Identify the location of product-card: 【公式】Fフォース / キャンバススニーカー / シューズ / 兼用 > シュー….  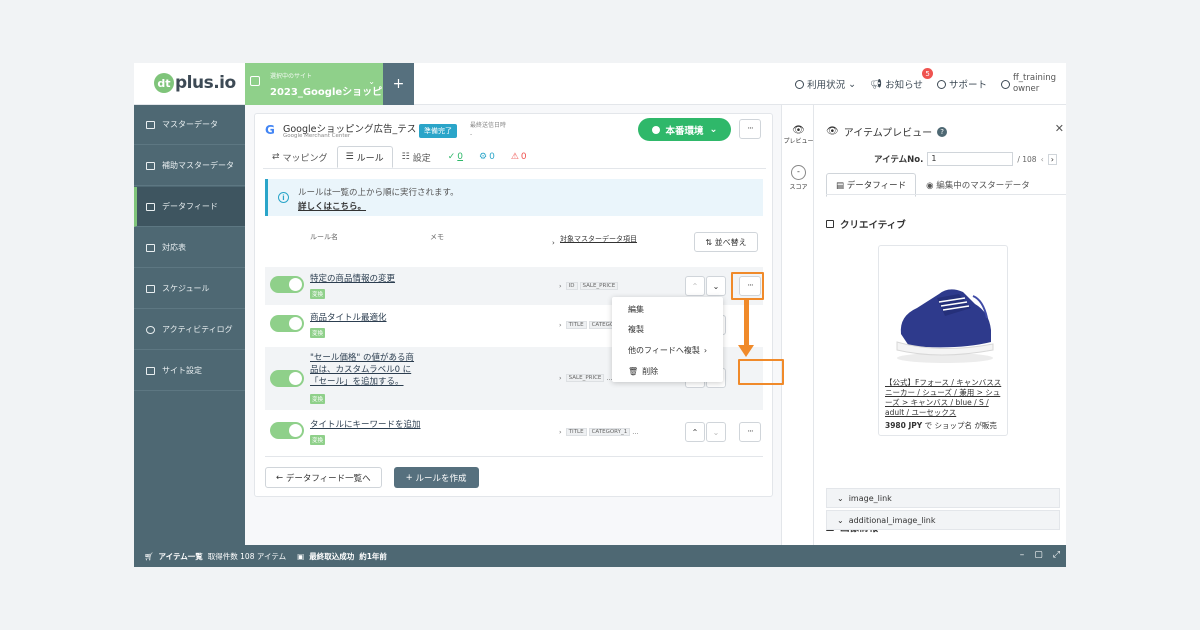
(943, 340).